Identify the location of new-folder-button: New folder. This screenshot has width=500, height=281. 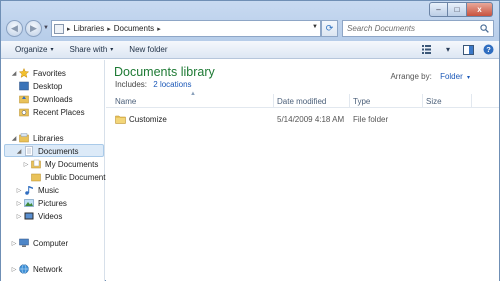
(148, 50).